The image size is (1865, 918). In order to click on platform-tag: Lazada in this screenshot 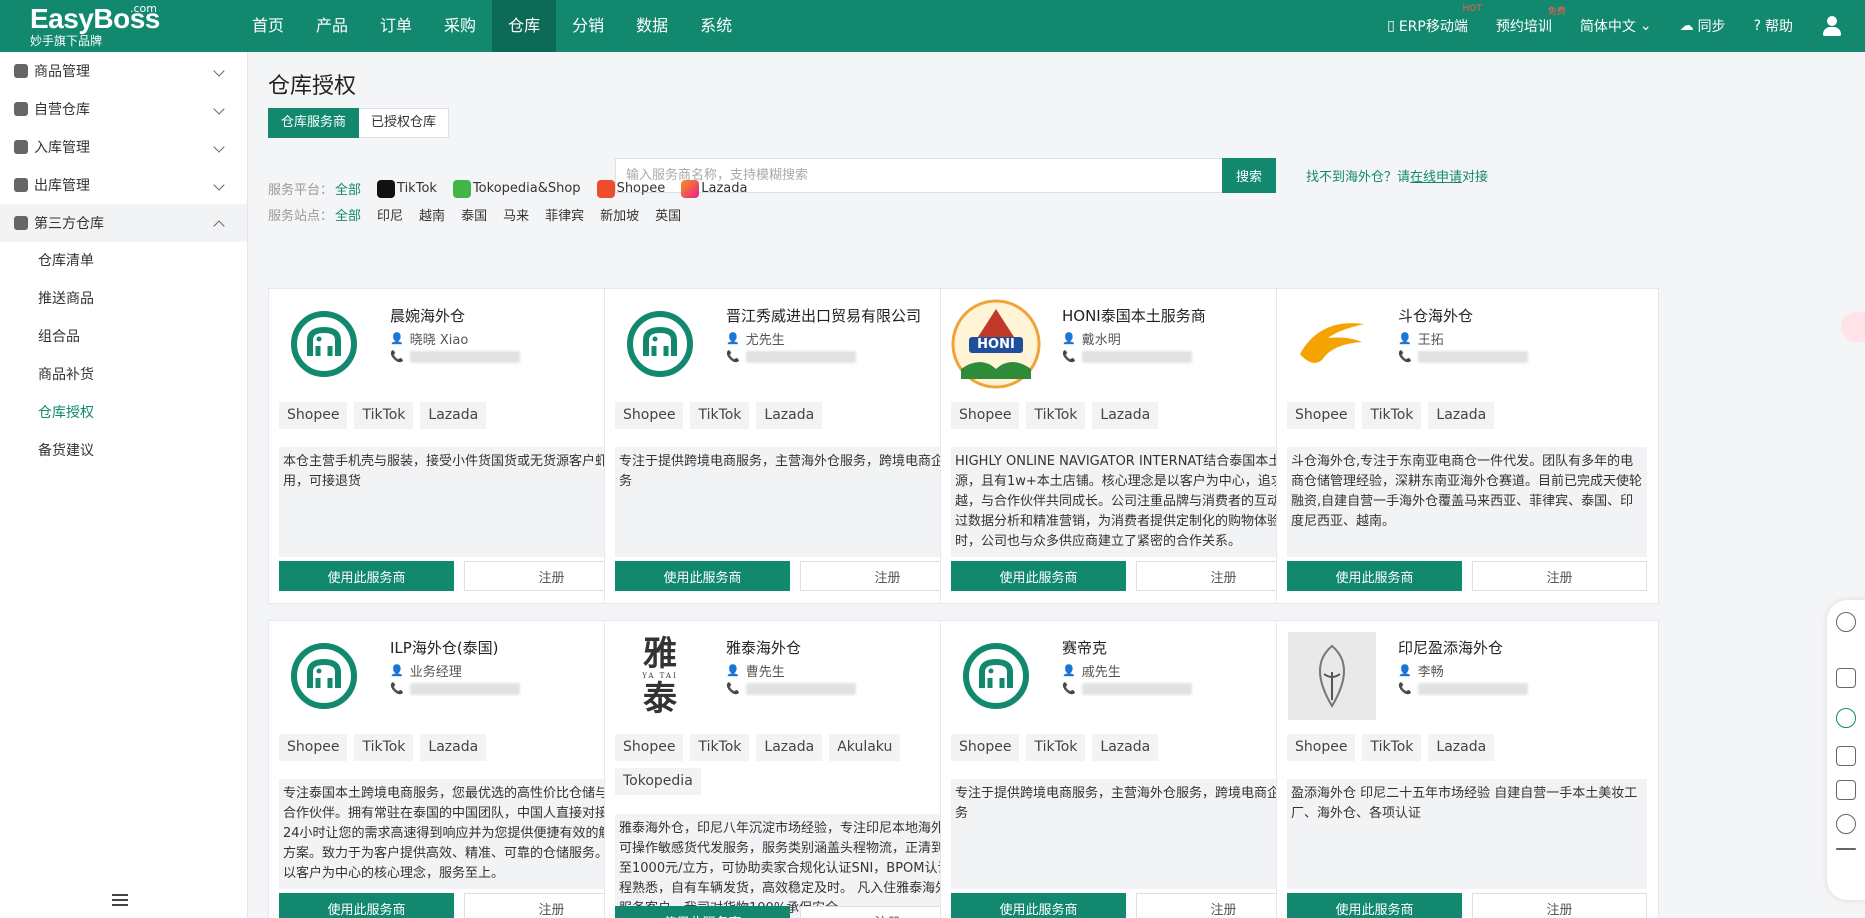, I will do `click(1125, 415)`.